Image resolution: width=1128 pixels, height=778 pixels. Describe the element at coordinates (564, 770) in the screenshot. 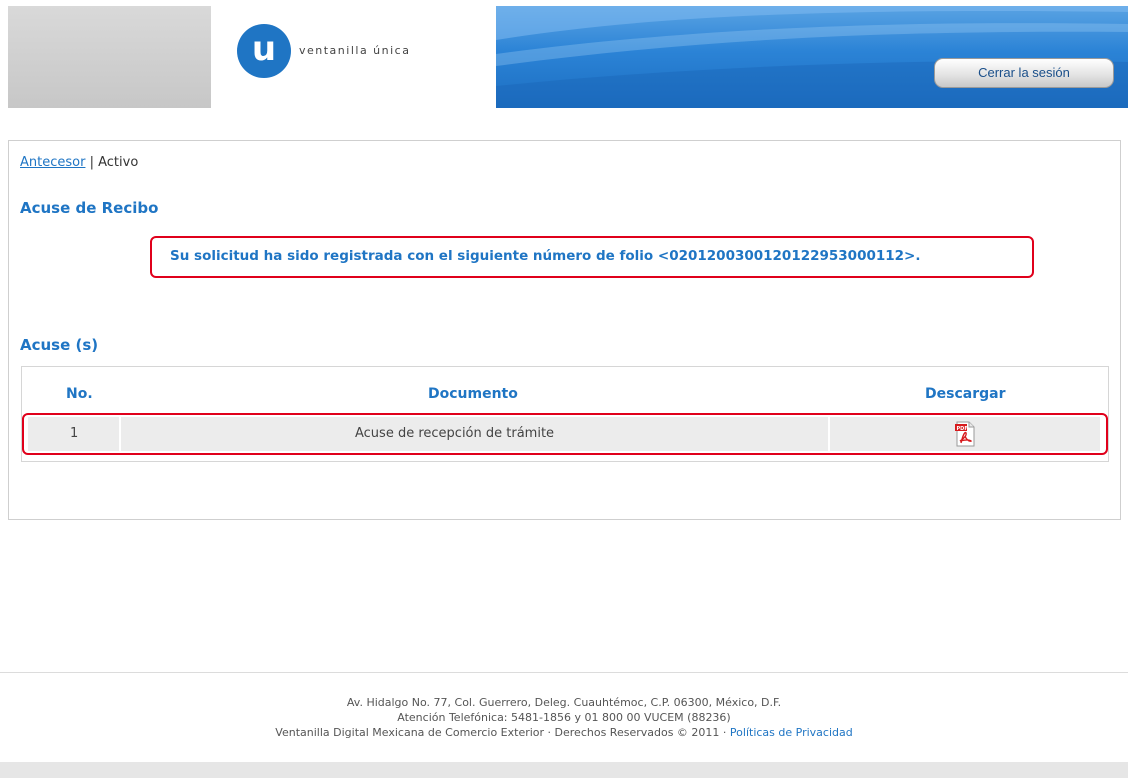

I see `footer-bar` at that location.